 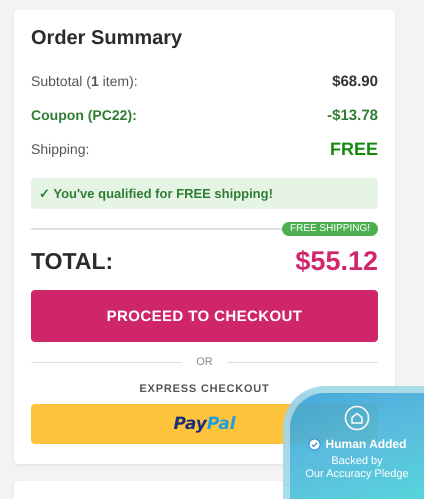 What do you see at coordinates (204, 389) in the screenshot?
I see `express-checkout-label: EXPRESS CHECKOUT` at bounding box center [204, 389].